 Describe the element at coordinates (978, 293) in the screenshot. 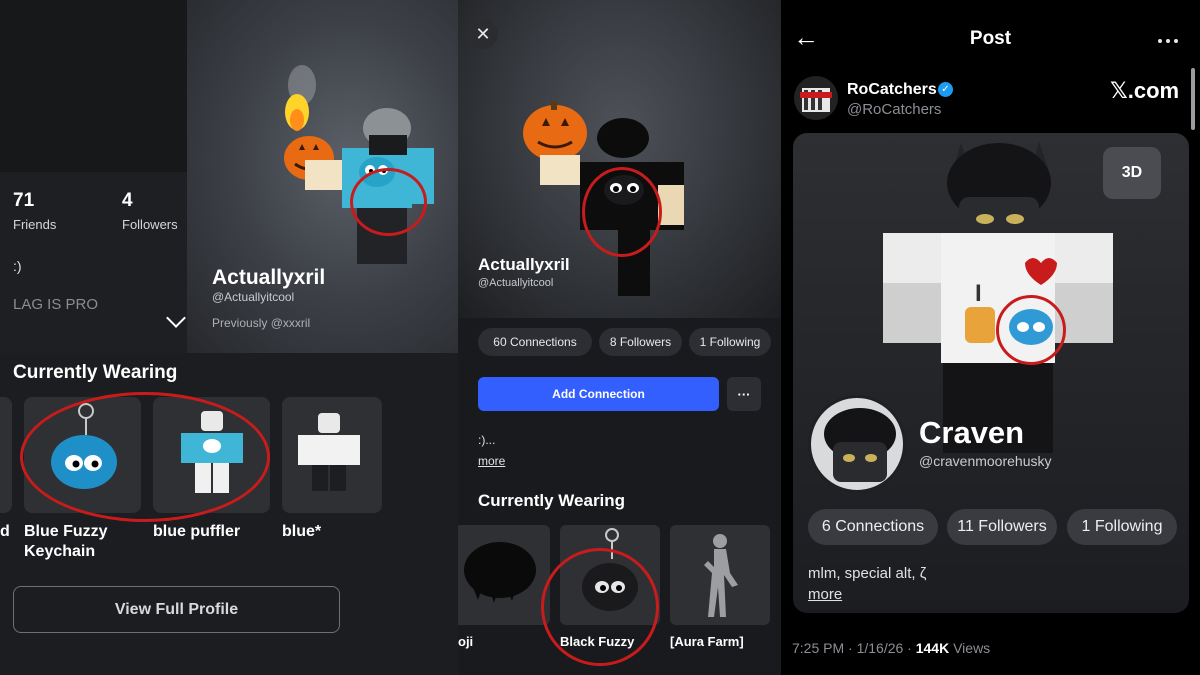

I see `svg-text: I` at that location.